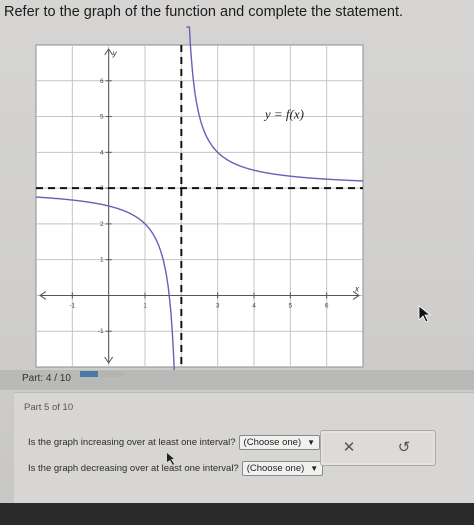  What do you see at coordinates (254, 305) in the screenshot?
I see `x-tick-label: 4` at bounding box center [254, 305].